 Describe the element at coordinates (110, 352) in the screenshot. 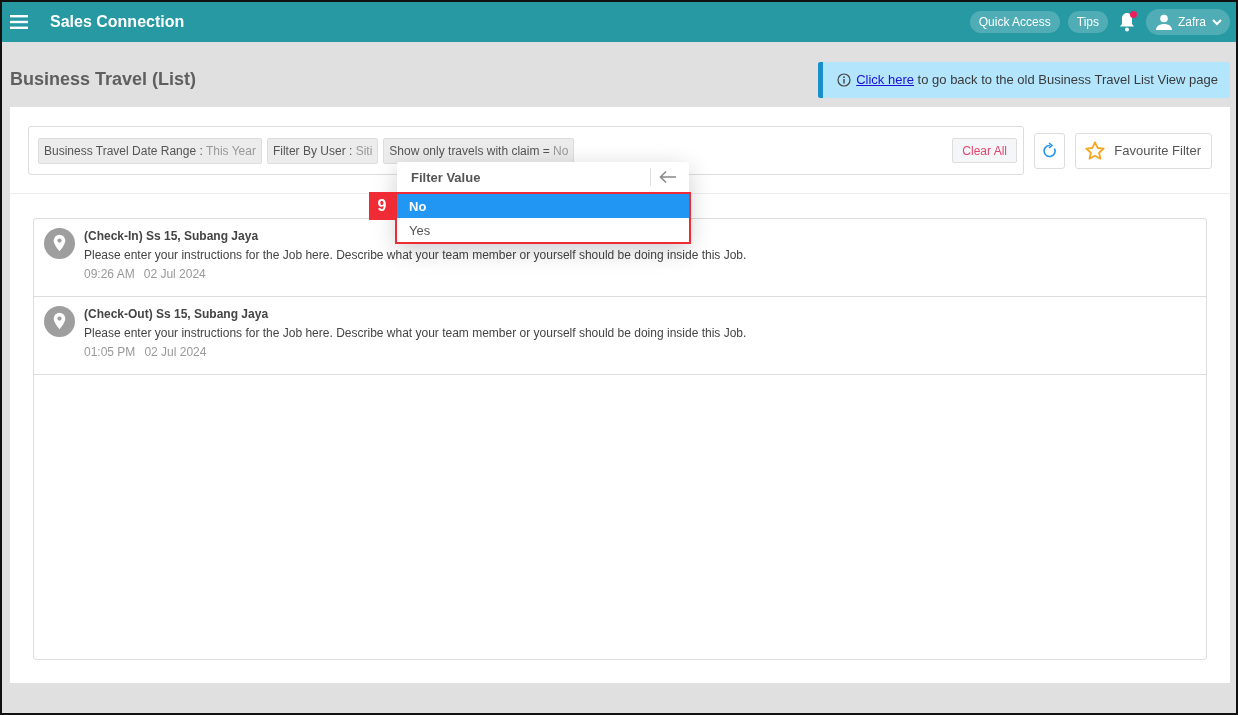

I see `entry-time: 01:05 PM` at that location.